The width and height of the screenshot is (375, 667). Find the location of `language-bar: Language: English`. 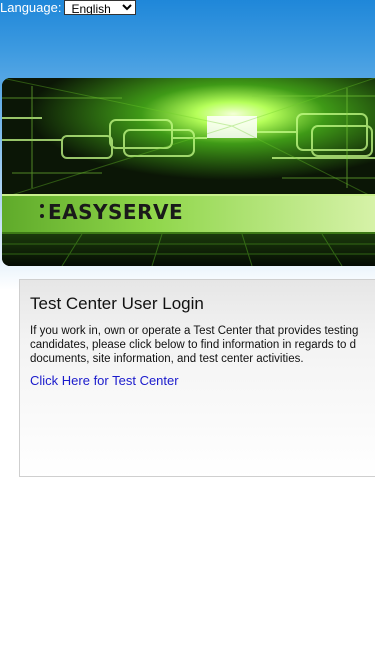

language-bar: Language: English is located at coordinates (68, 7).